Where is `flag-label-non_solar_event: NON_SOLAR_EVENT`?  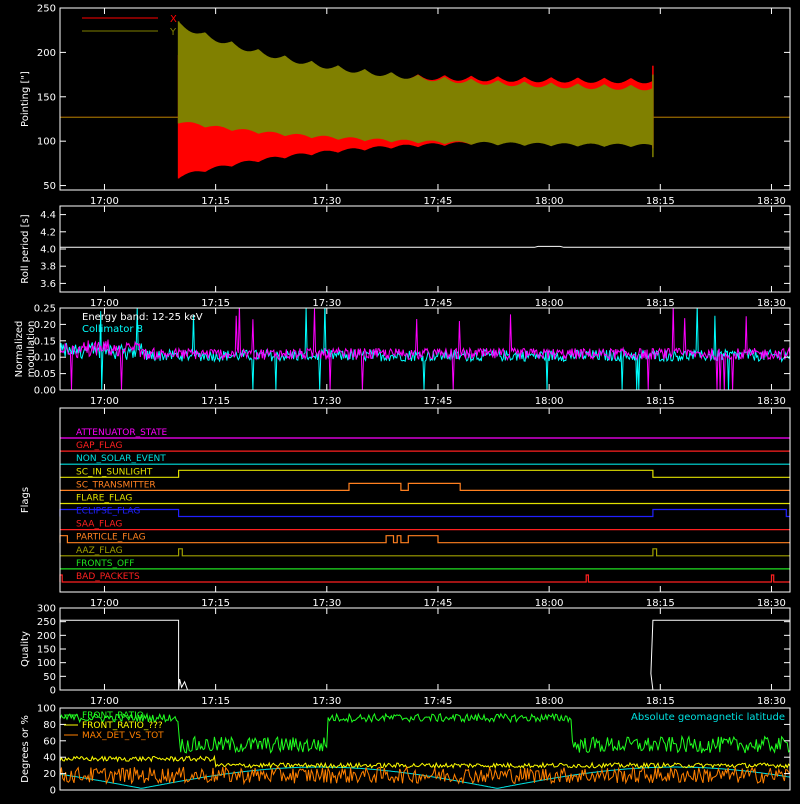
flag-label-non_solar_event: NON_SOLAR_EVENT is located at coordinates (121, 459).